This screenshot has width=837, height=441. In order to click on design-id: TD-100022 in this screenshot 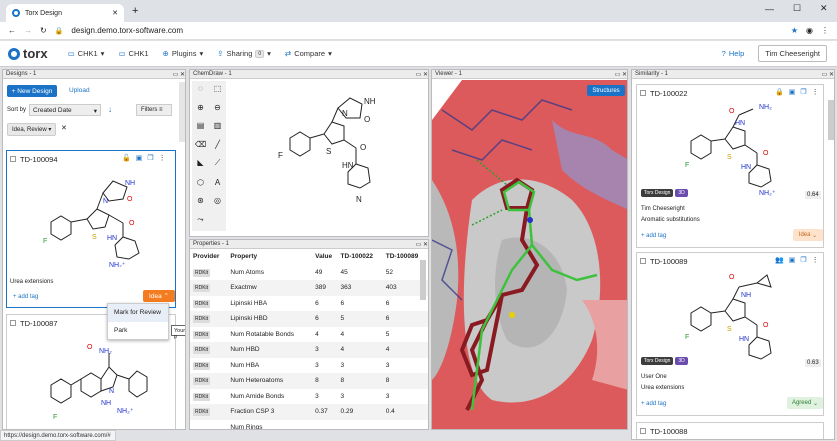, I will do `click(669, 93)`.